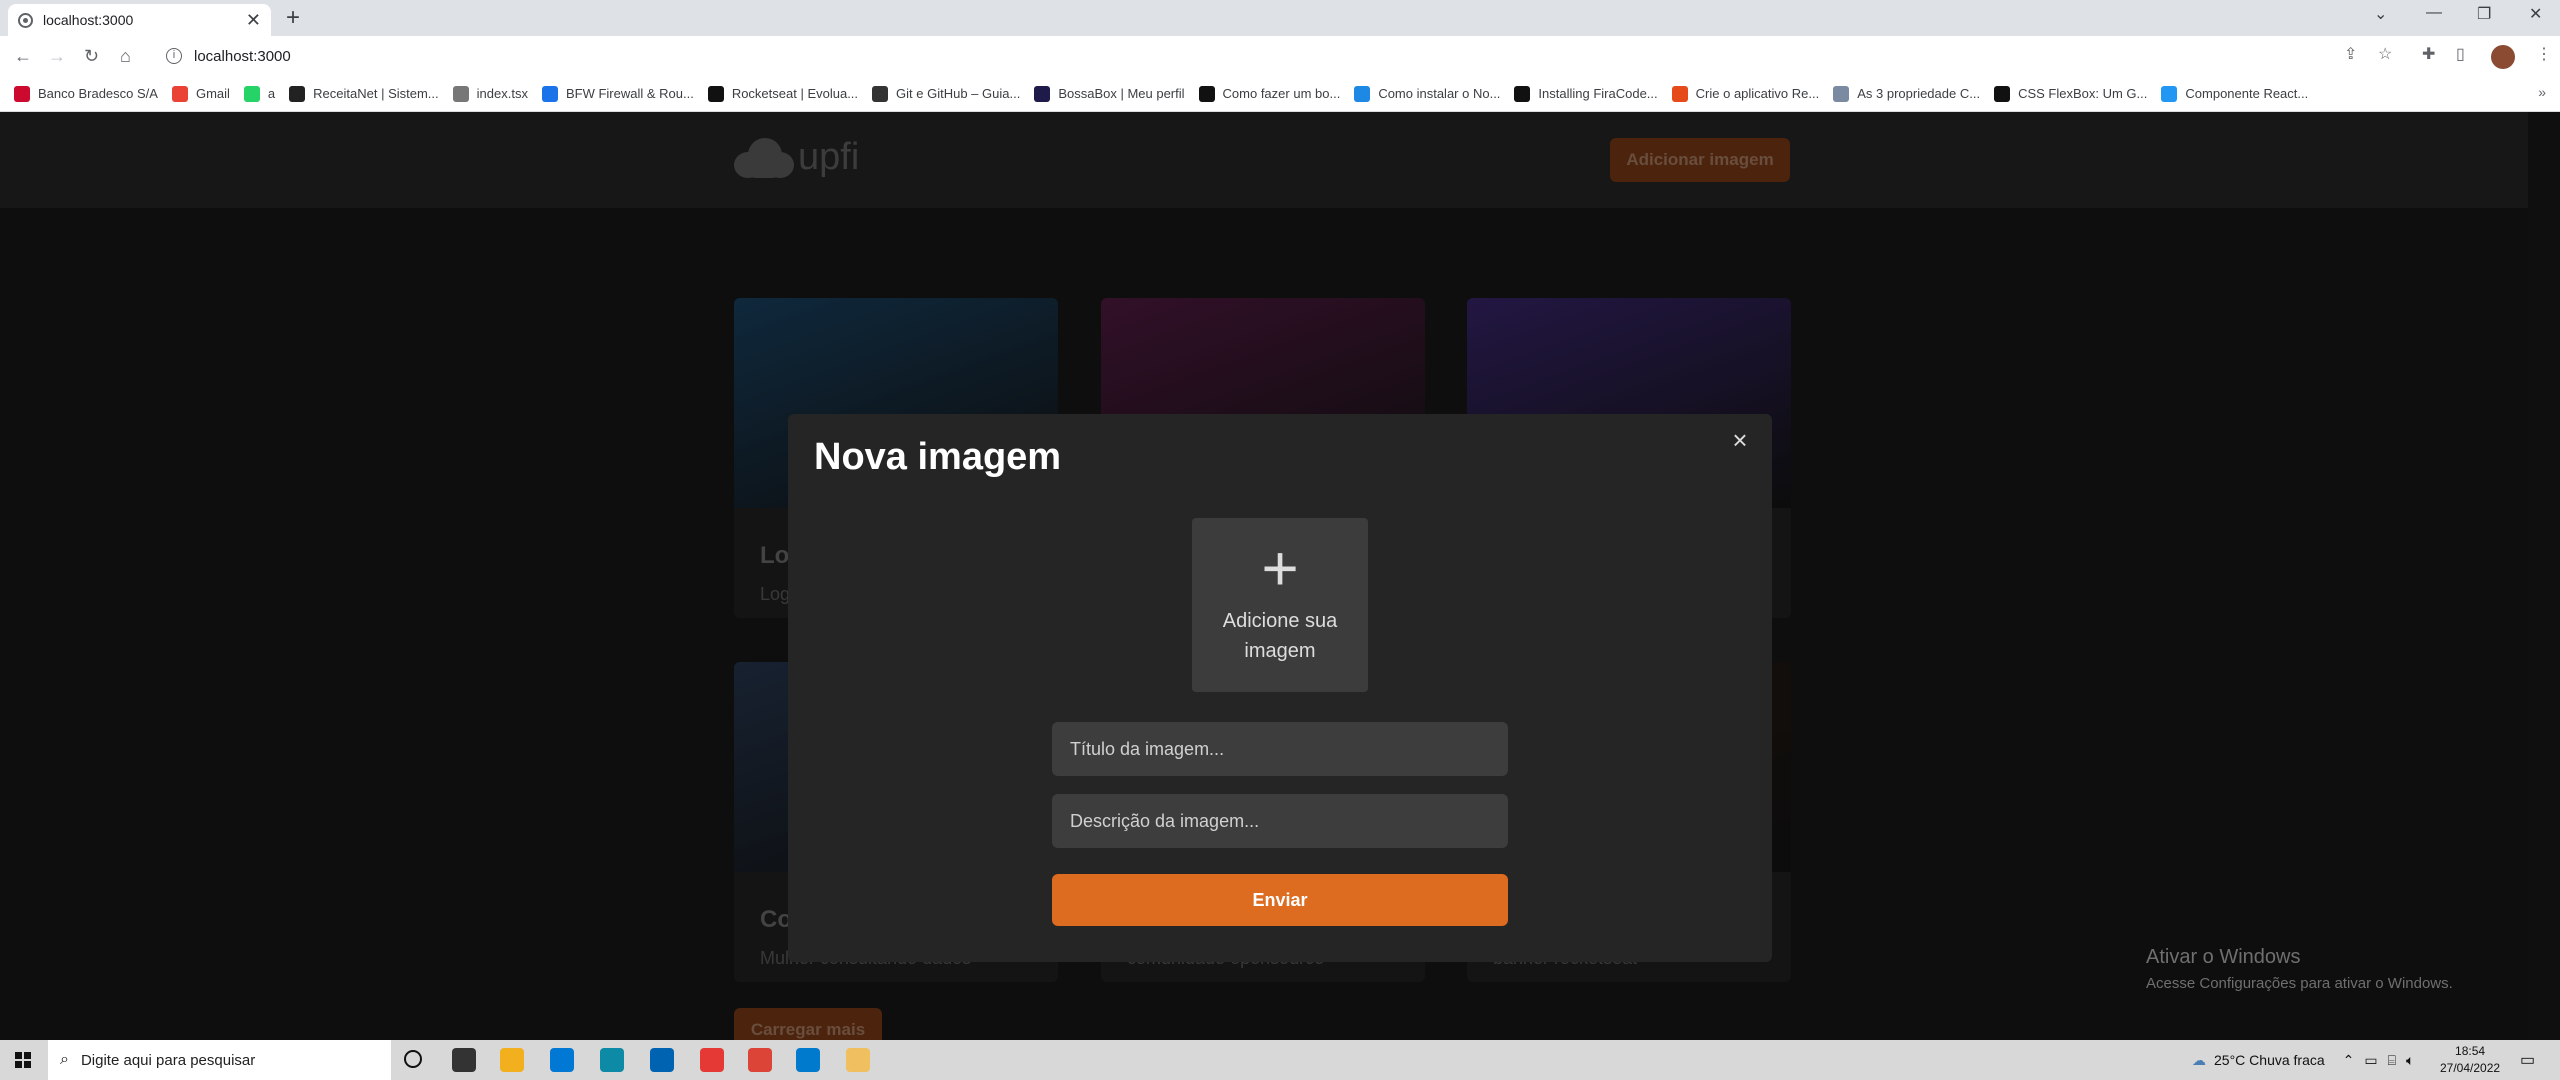 The image size is (2560, 1080). What do you see at coordinates (23, 1060) in the screenshot?
I see `windows-start-icon` at bounding box center [23, 1060].